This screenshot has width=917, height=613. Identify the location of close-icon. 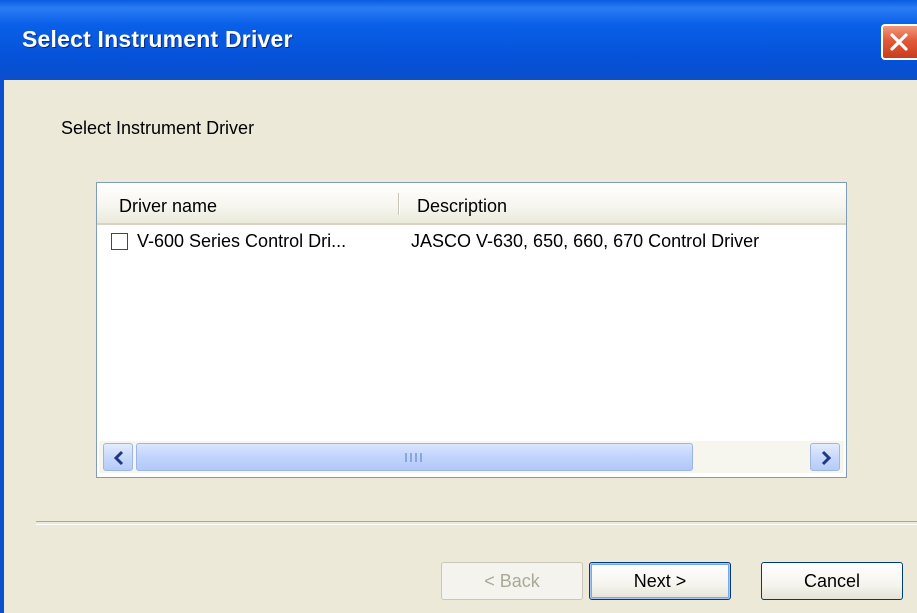
(899, 42).